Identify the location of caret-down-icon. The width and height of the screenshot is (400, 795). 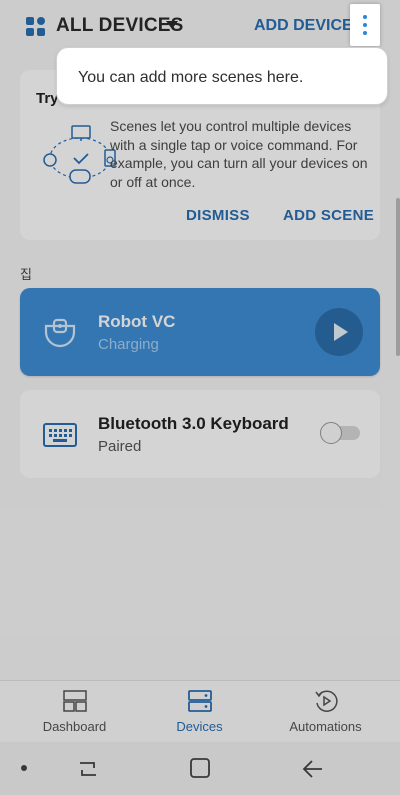
(172, 25).